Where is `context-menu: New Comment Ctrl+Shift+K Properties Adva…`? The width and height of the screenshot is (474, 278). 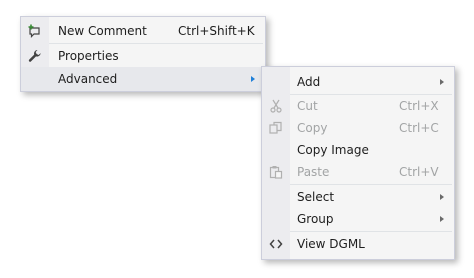 context-menu: New Comment Ctrl+Shift+K Properties Adva… is located at coordinates (143, 54).